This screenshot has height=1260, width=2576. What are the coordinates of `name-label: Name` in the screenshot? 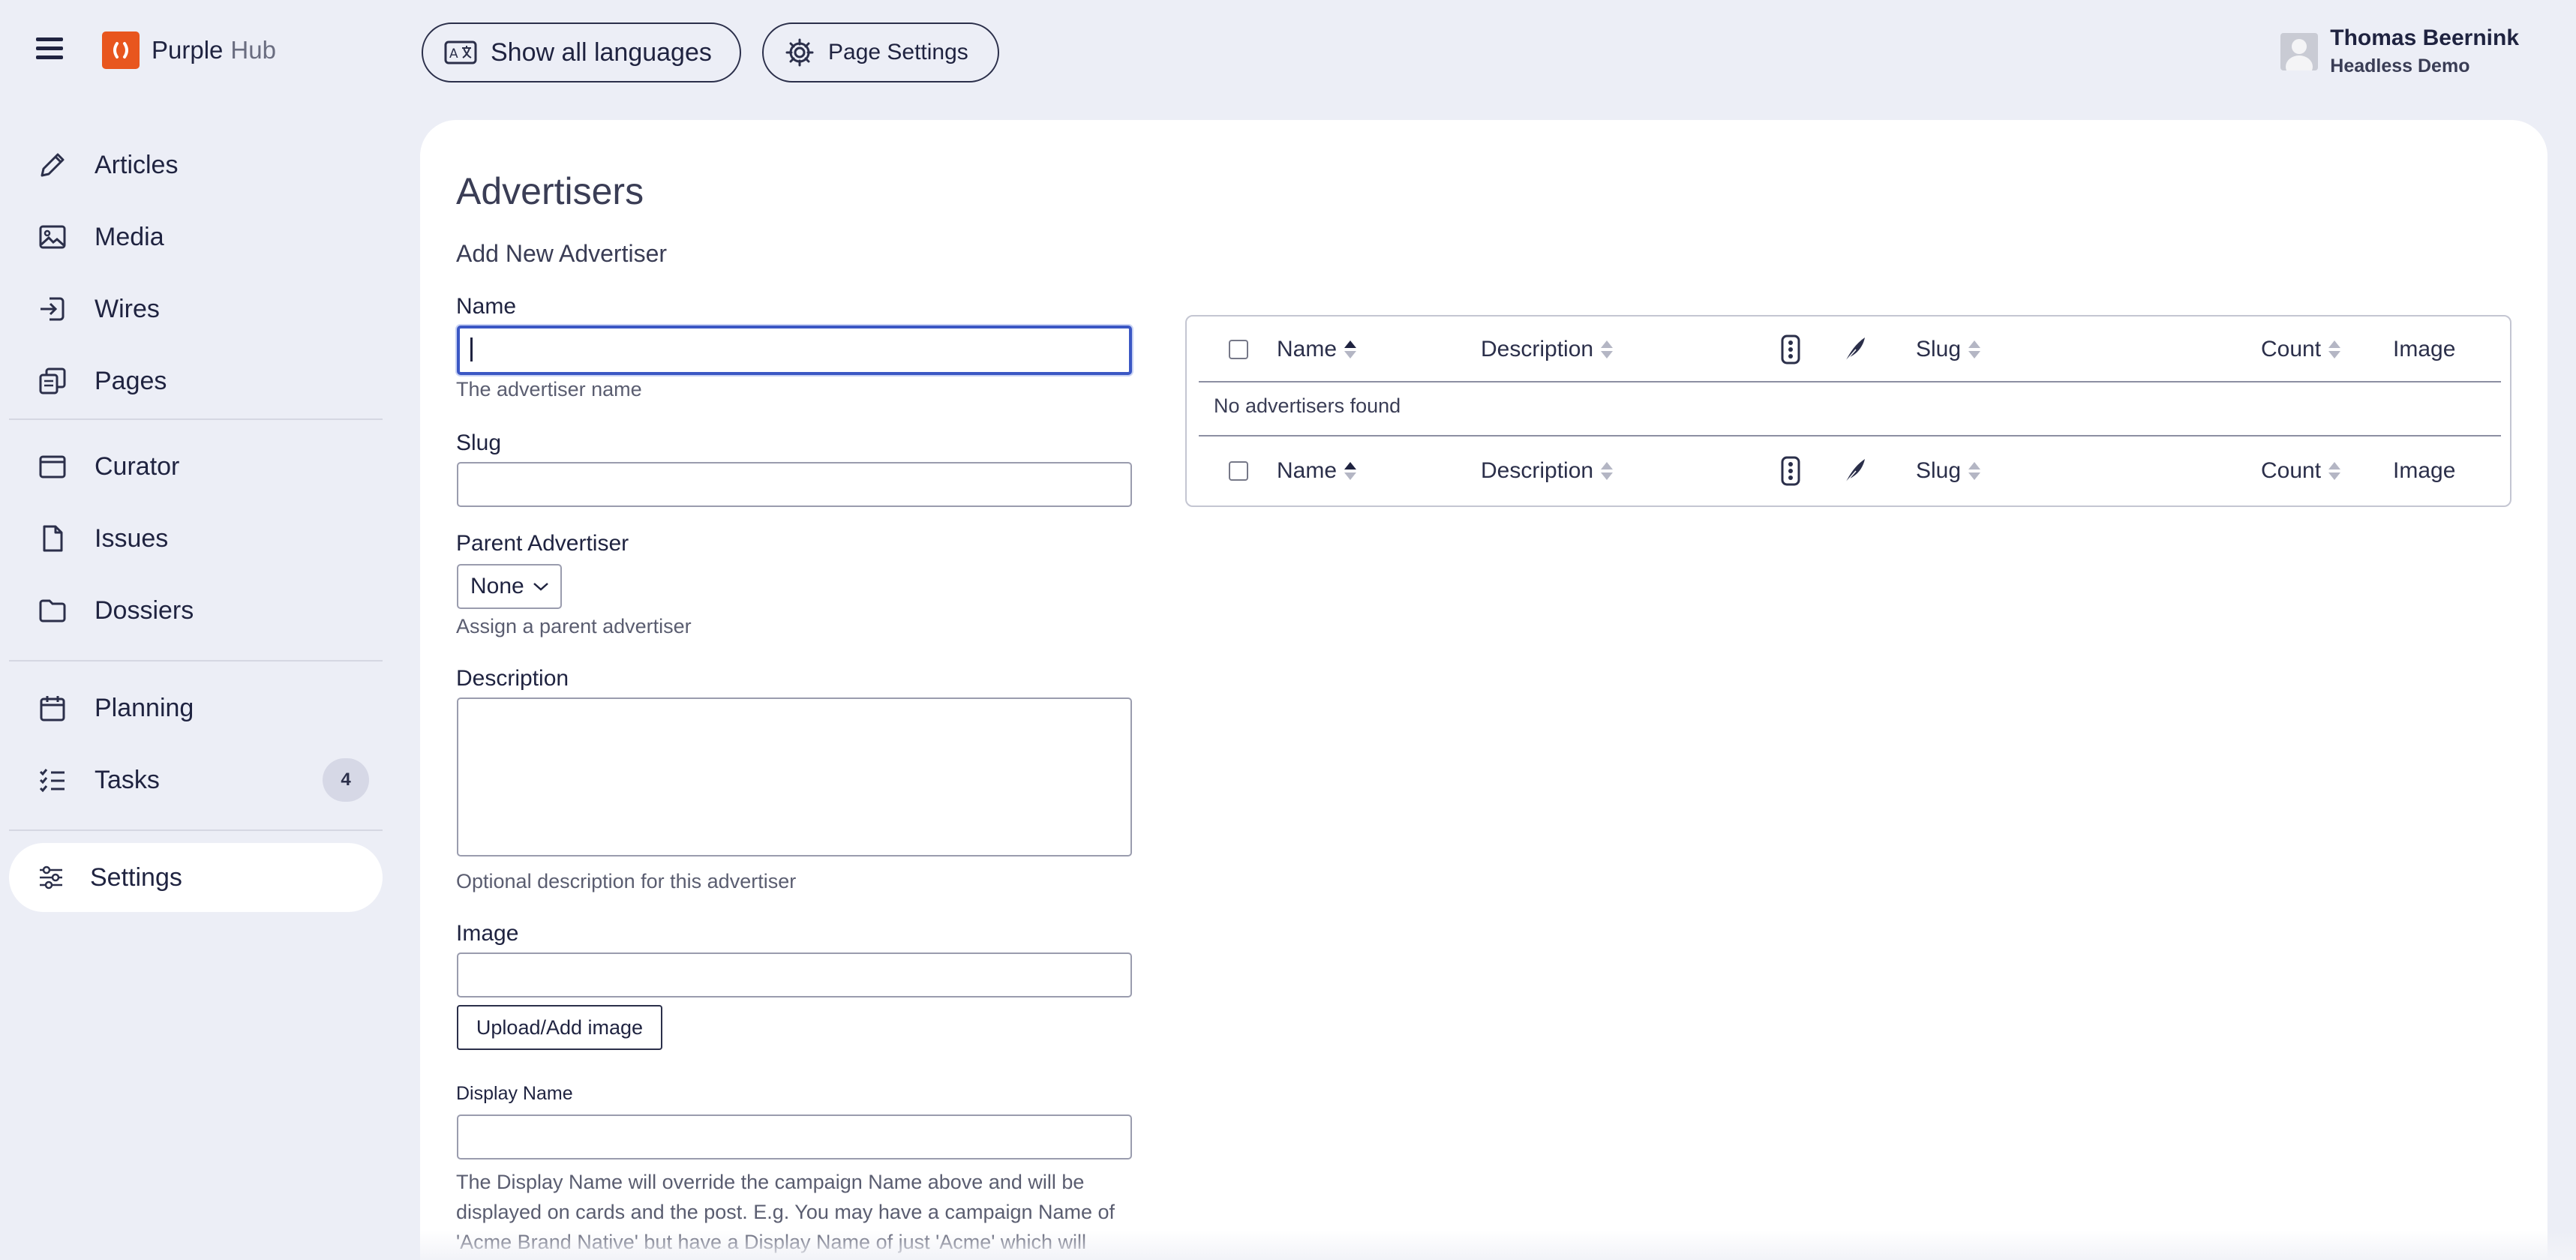 It's located at (486, 306).